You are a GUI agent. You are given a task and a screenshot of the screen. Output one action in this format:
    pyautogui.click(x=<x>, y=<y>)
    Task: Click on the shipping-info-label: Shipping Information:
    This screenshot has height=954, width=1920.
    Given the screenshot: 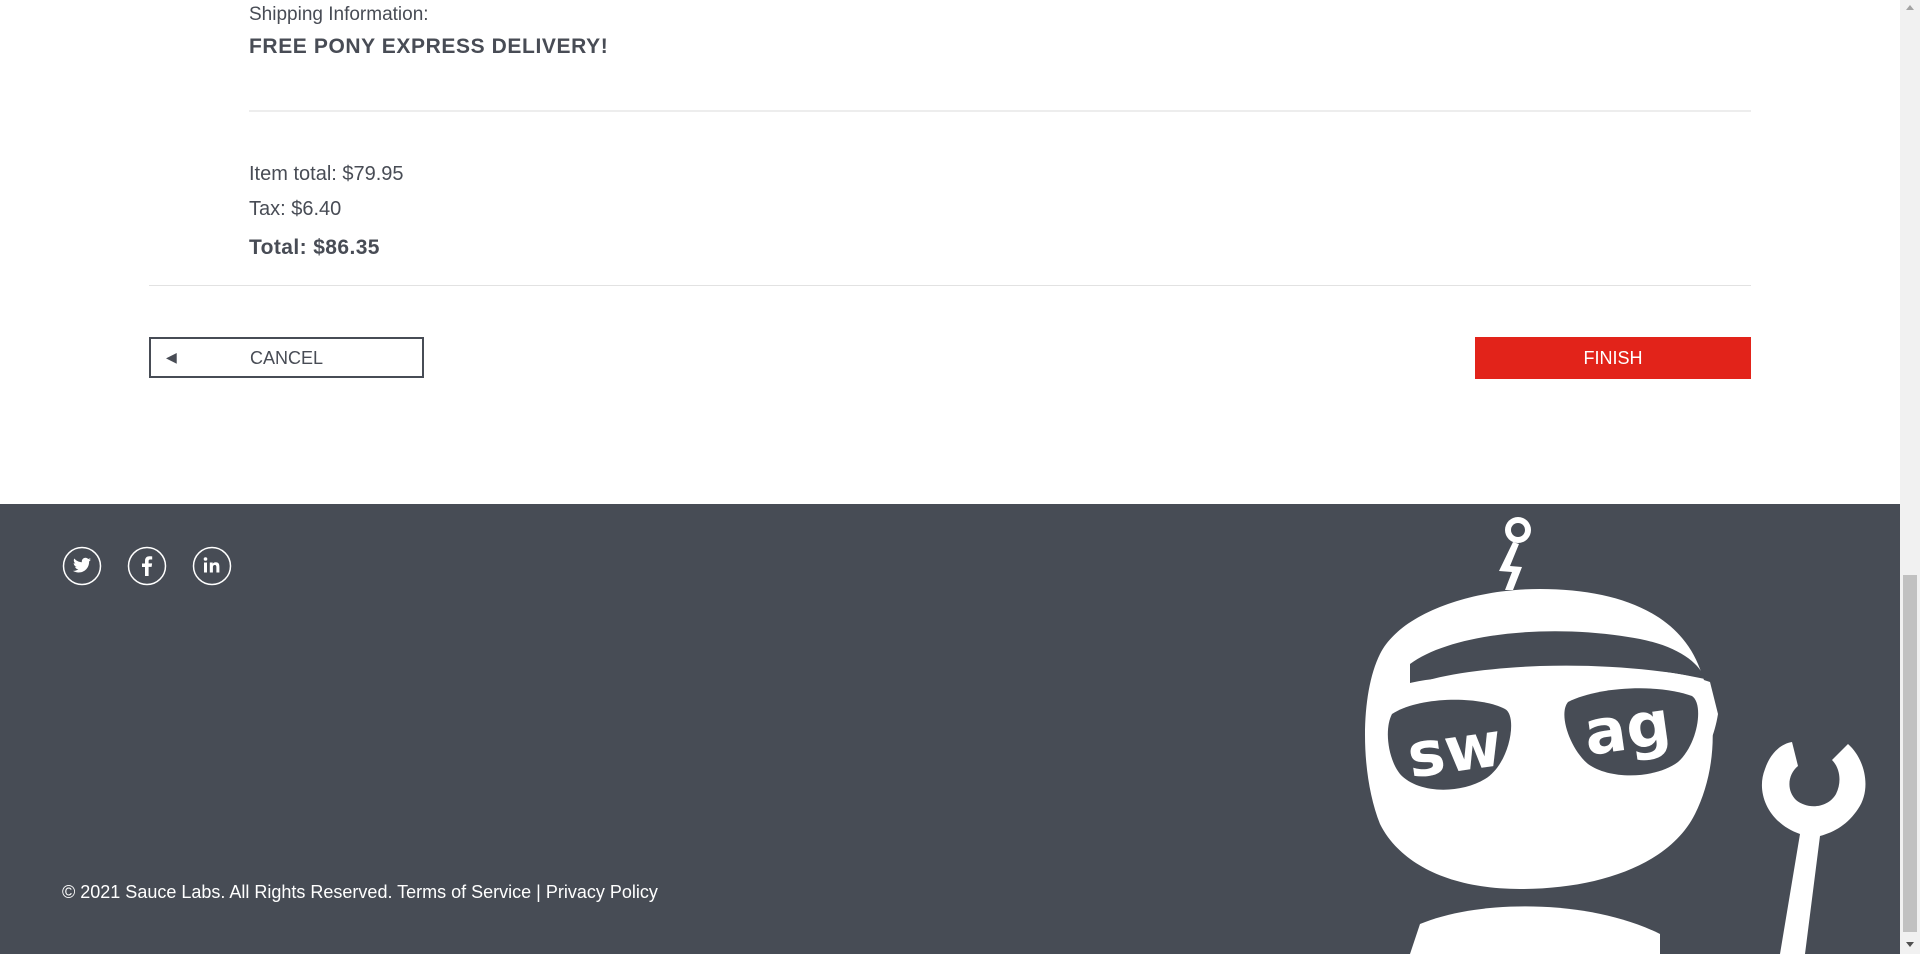 What is the action you would take?
    pyautogui.click(x=339, y=14)
    